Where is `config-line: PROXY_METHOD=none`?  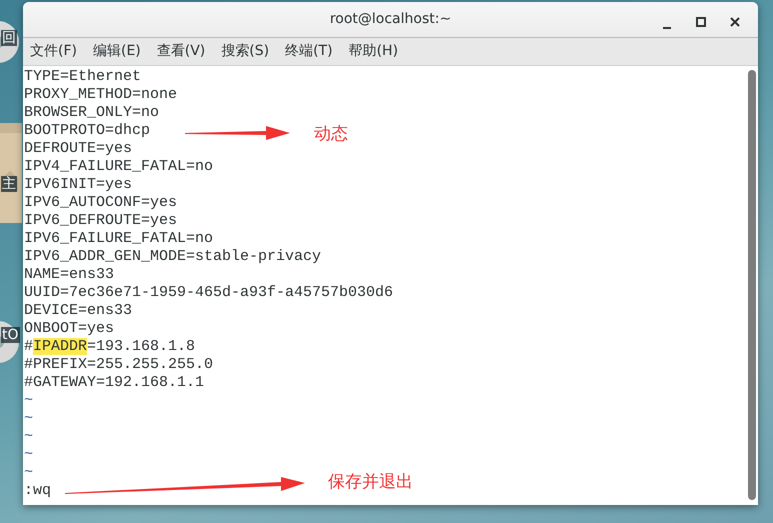 config-line: PROXY_METHOD=none is located at coordinates (101, 95).